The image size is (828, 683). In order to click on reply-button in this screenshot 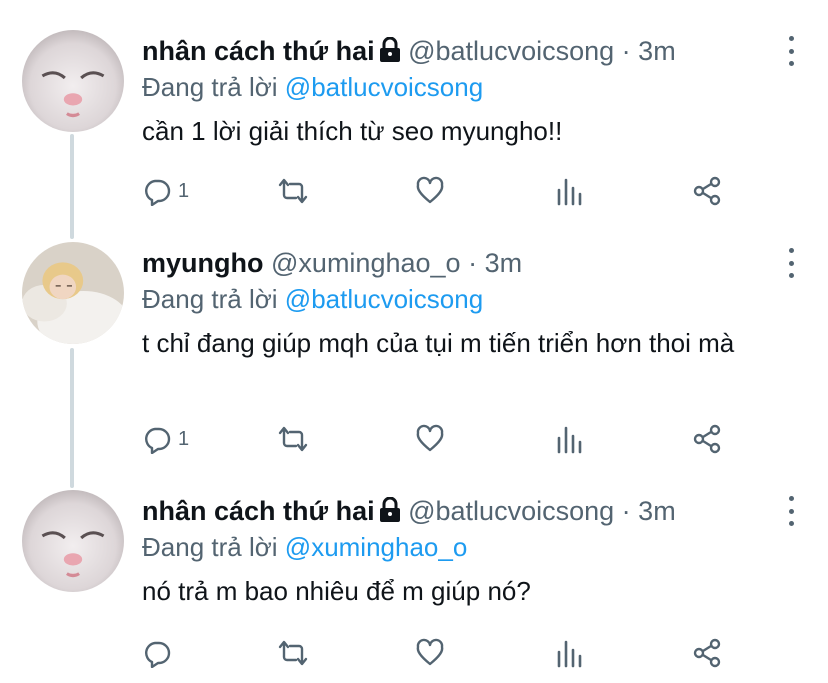, I will do `click(160, 653)`.